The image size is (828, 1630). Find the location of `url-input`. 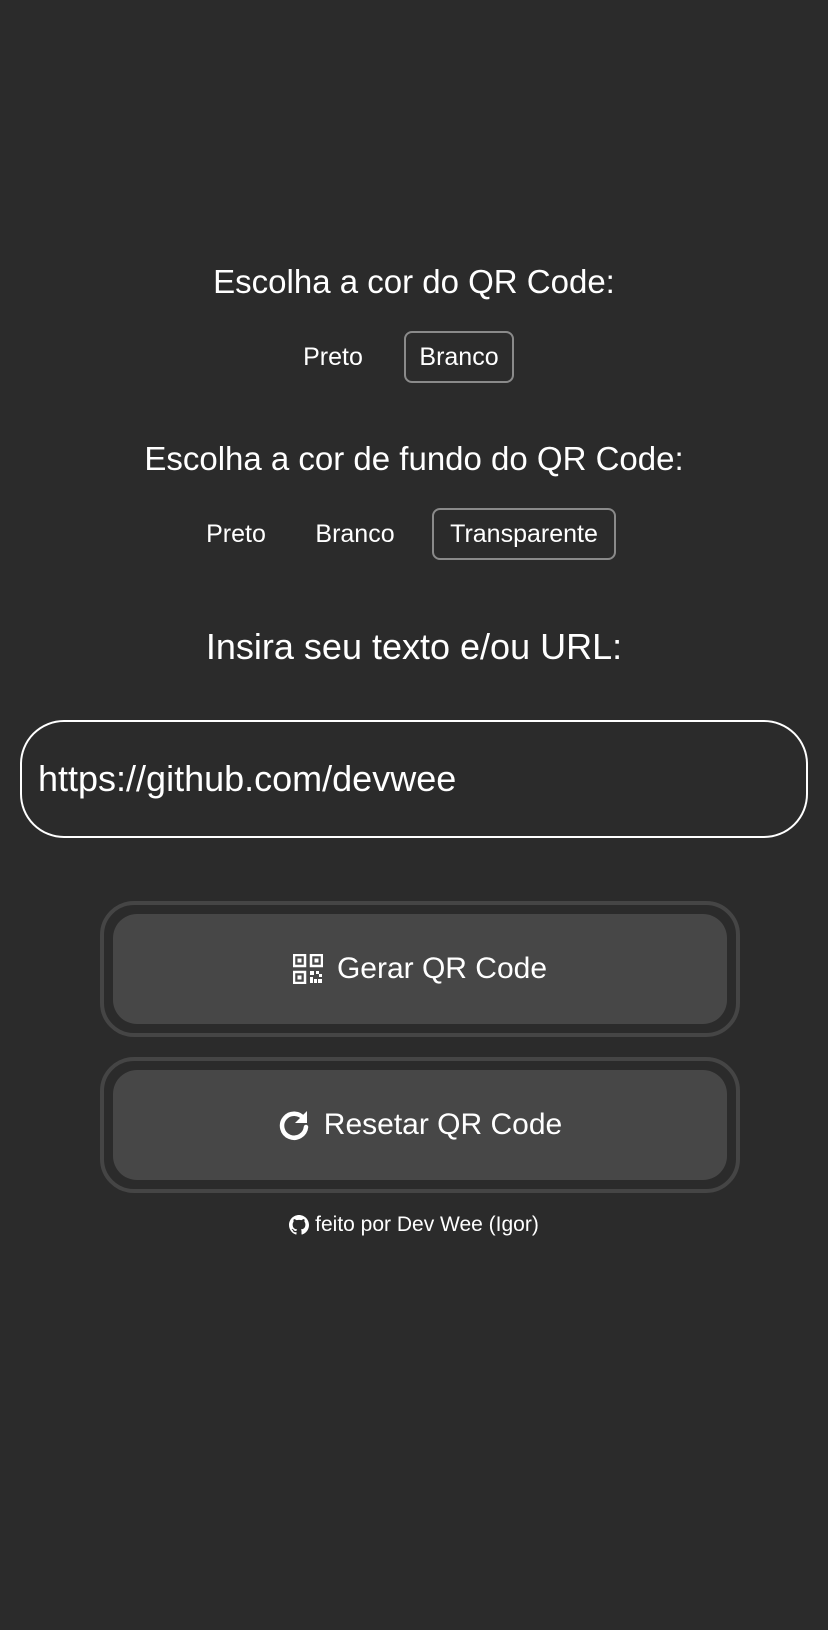

url-input is located at coordinates (414, 779).